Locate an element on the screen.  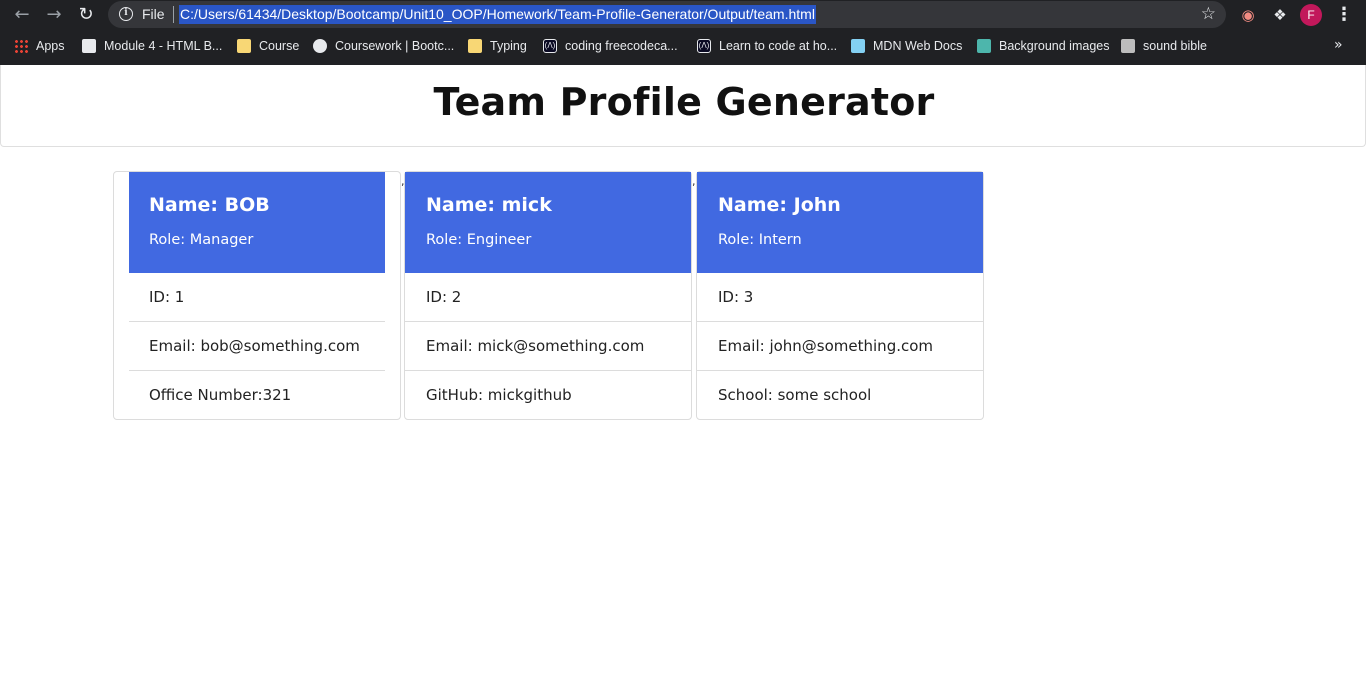
bookmark-label: Apps is located at coordinates (50, 46).